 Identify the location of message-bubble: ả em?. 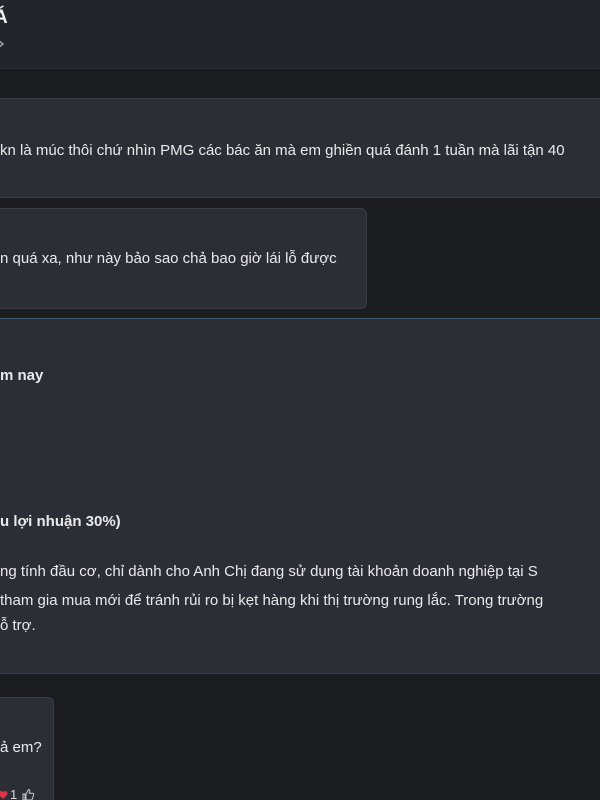
(27, 748).